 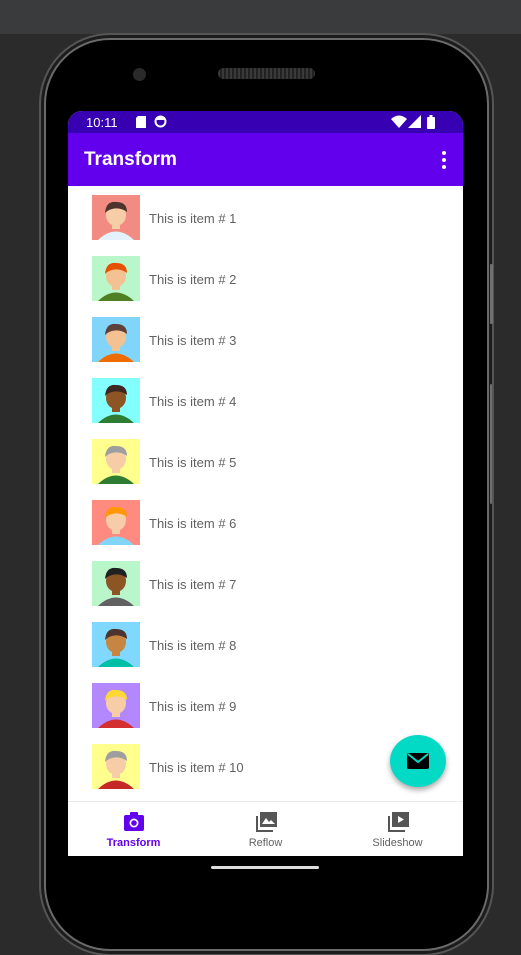 What do you see at coordinates (193, 462) in the screenshot?
I see `list-item-label: This is item # 5` at bounding box center [193, 462].